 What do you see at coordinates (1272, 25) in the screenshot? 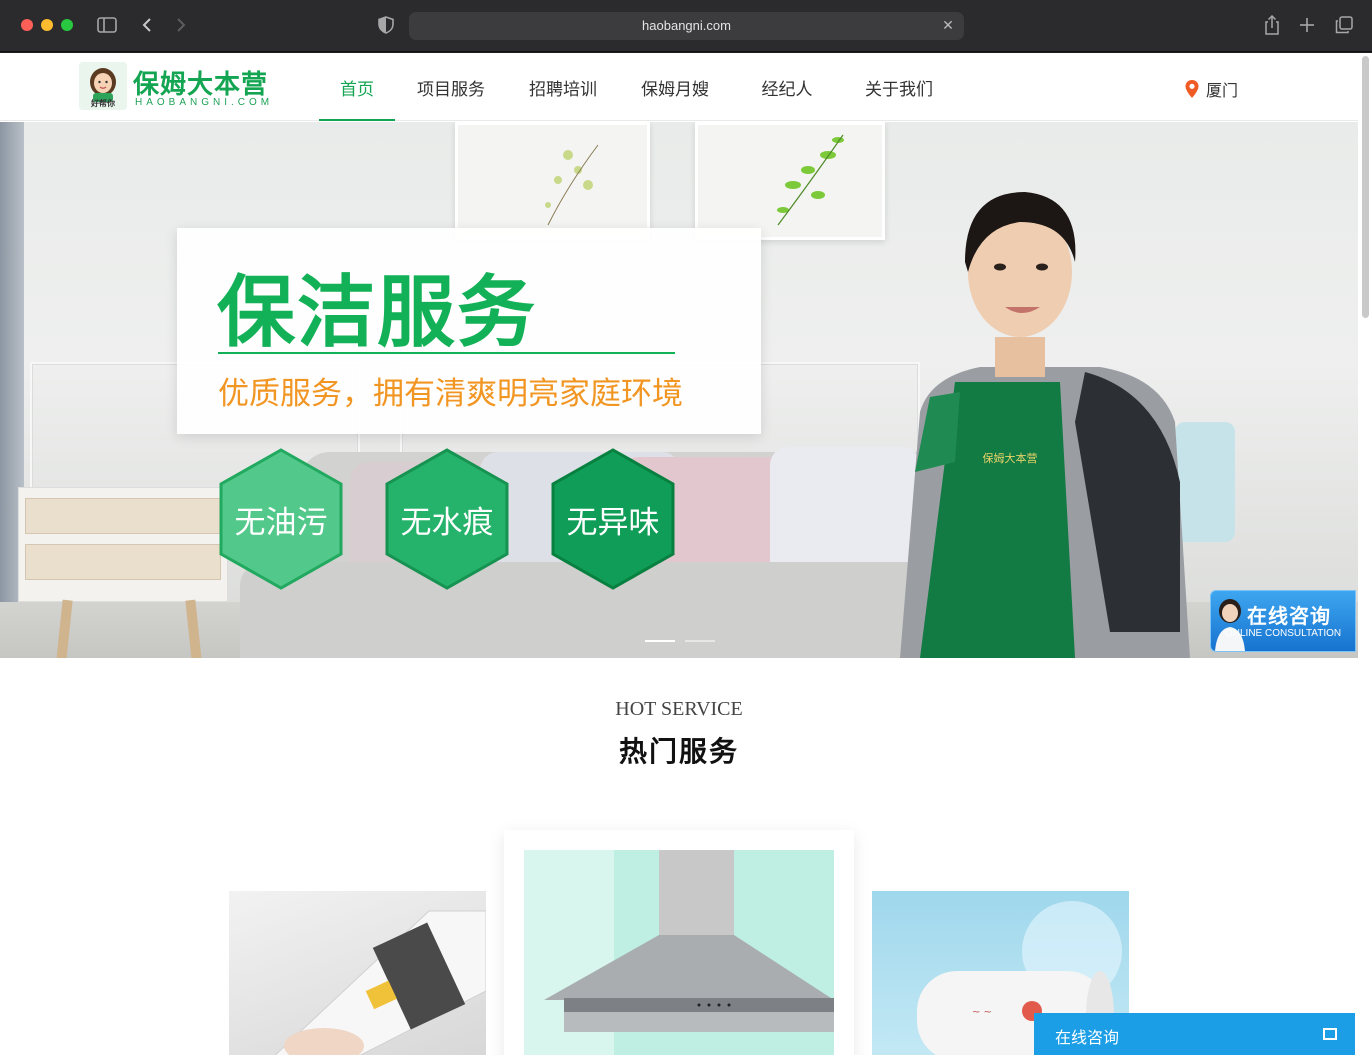
I see `share-icon` at bounding box center [1272, 25].